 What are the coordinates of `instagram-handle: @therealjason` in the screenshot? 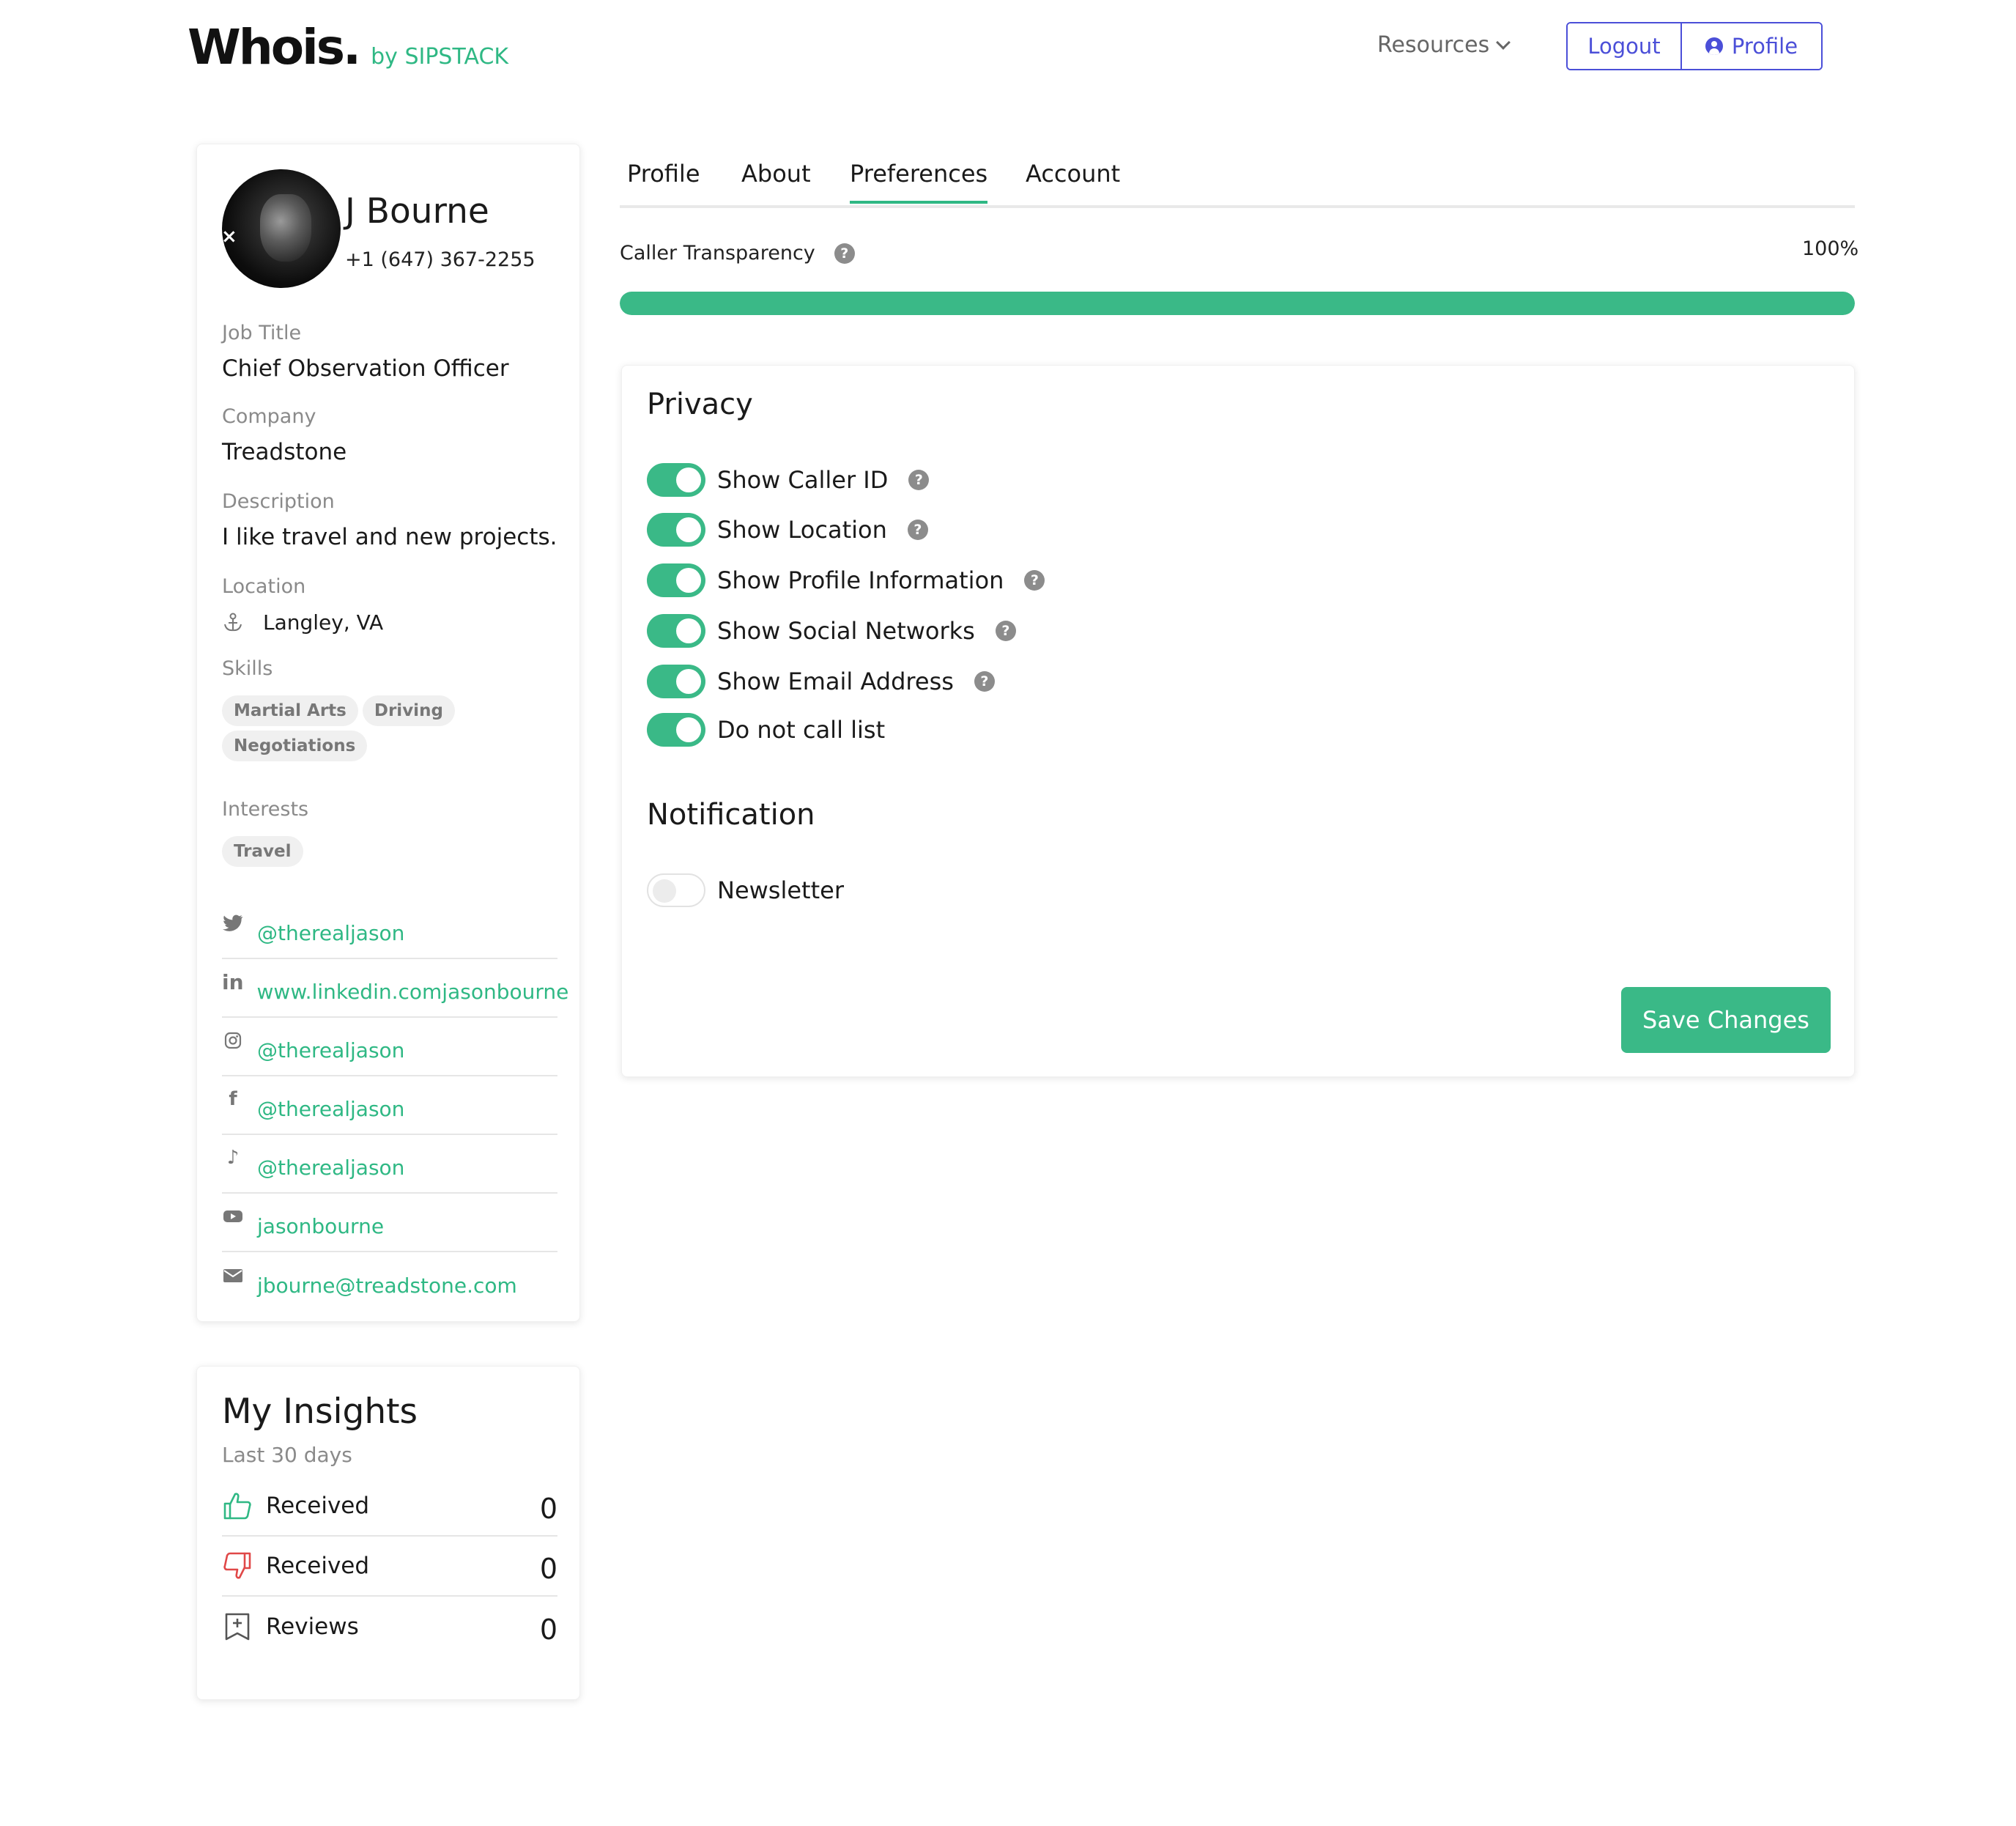 It's located at (331, 1050).